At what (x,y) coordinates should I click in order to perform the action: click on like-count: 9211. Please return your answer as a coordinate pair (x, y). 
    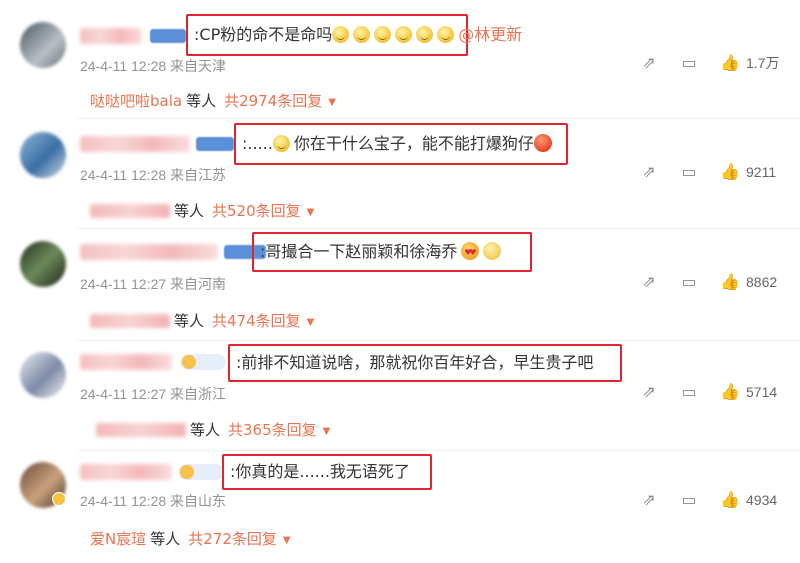
    Looking at the image, I should click on (761, 172).